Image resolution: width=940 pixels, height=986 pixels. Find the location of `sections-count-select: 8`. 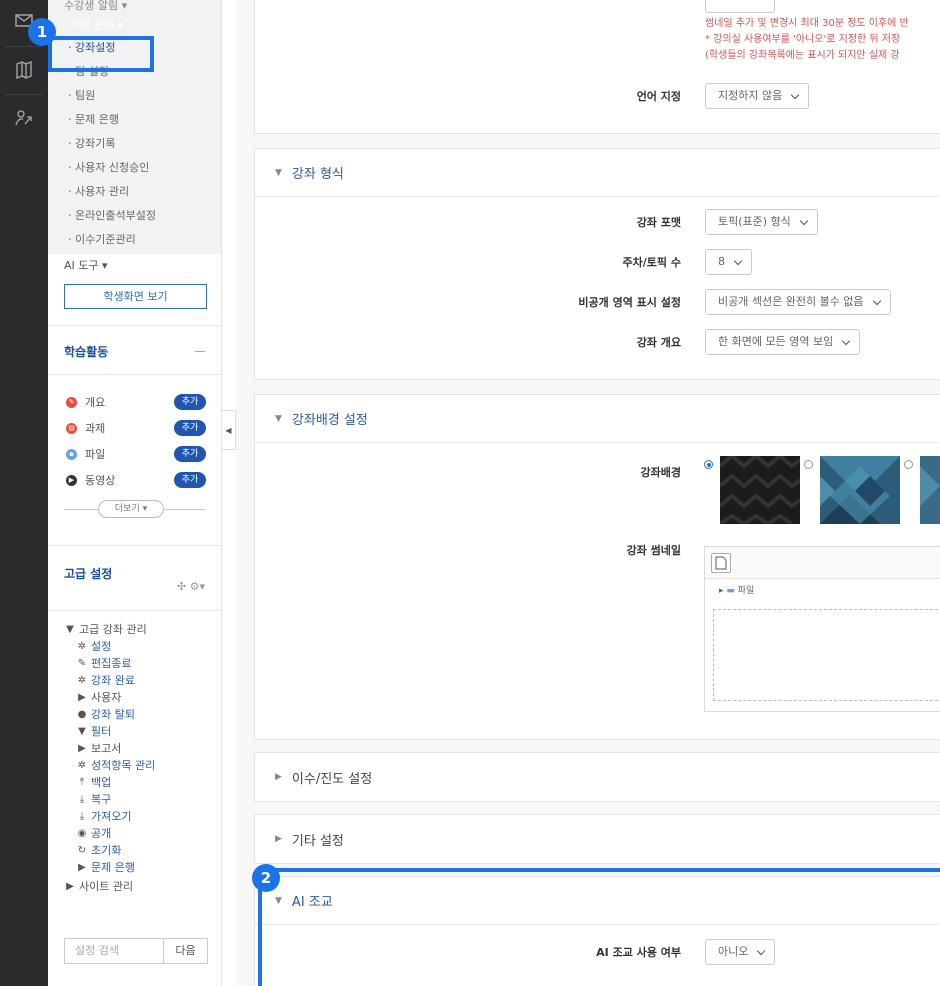

sections-count-select: 8 is located at coordinates (728, 262).